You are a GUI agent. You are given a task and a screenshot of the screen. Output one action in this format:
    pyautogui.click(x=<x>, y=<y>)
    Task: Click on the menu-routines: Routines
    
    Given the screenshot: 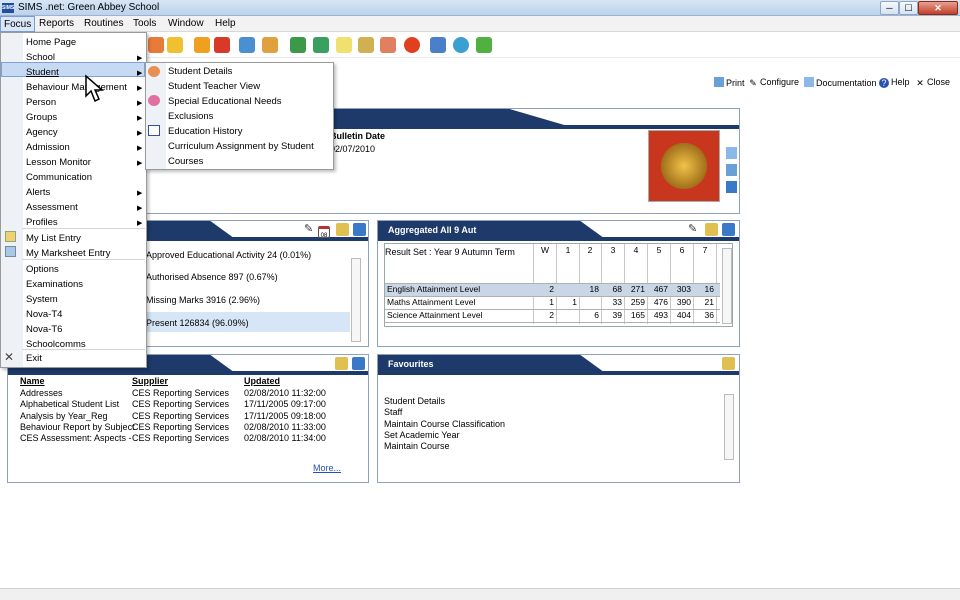 What is the action you would take?
    pyautogui.click(x=103, y=23)
    